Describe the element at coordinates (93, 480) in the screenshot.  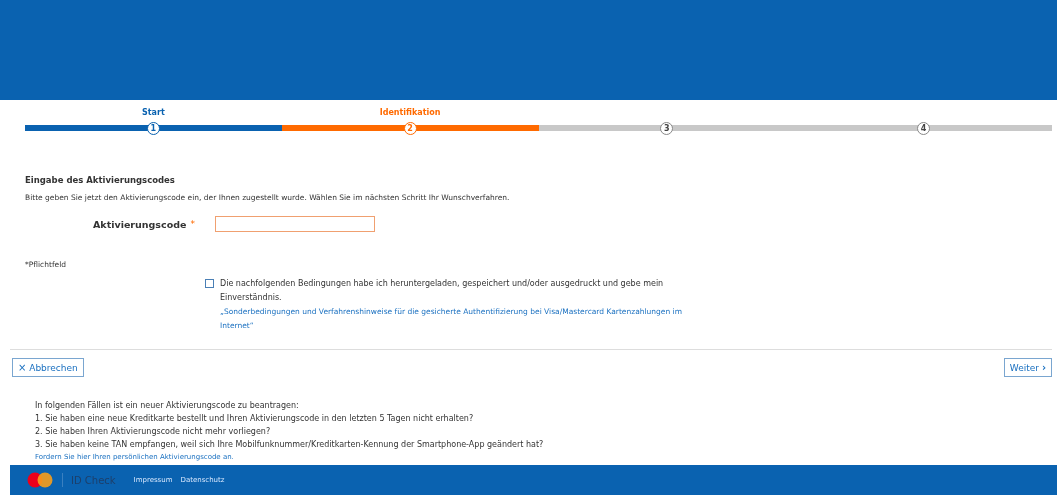
I see `brand-name: ID Check` at that location.